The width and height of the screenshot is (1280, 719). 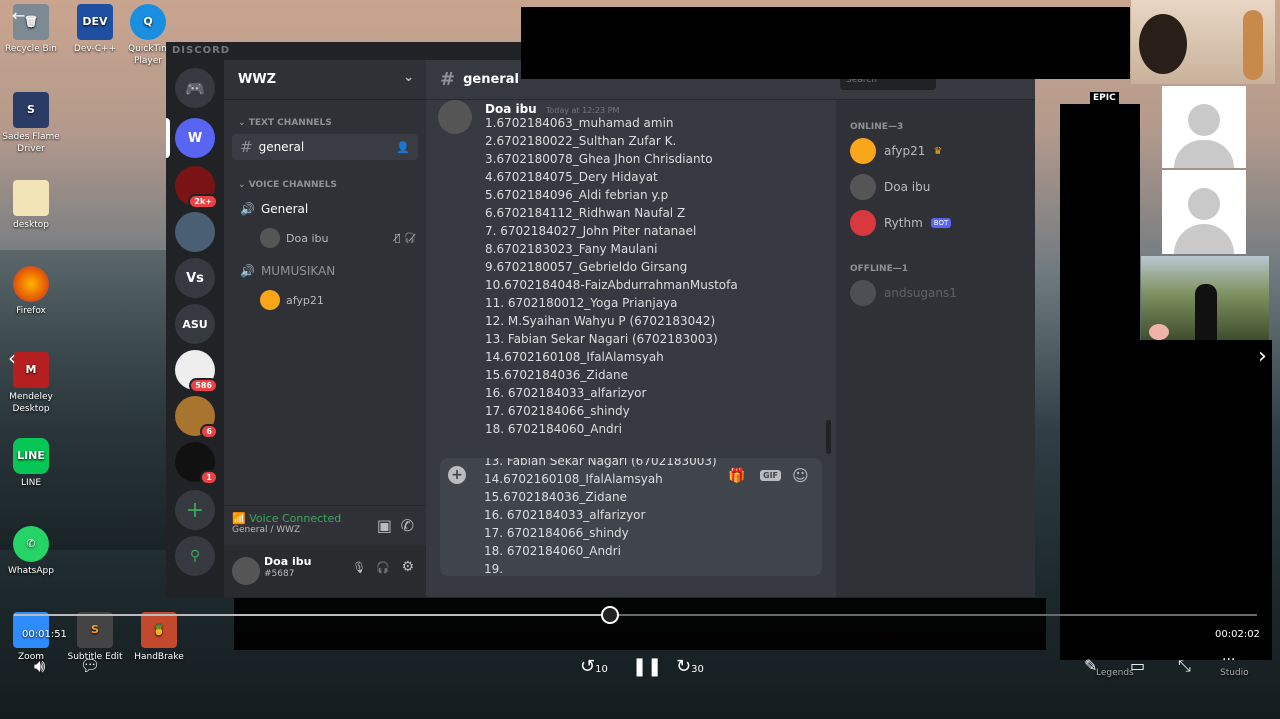 I want to click on seek-bar, so click(x=635, y=615).